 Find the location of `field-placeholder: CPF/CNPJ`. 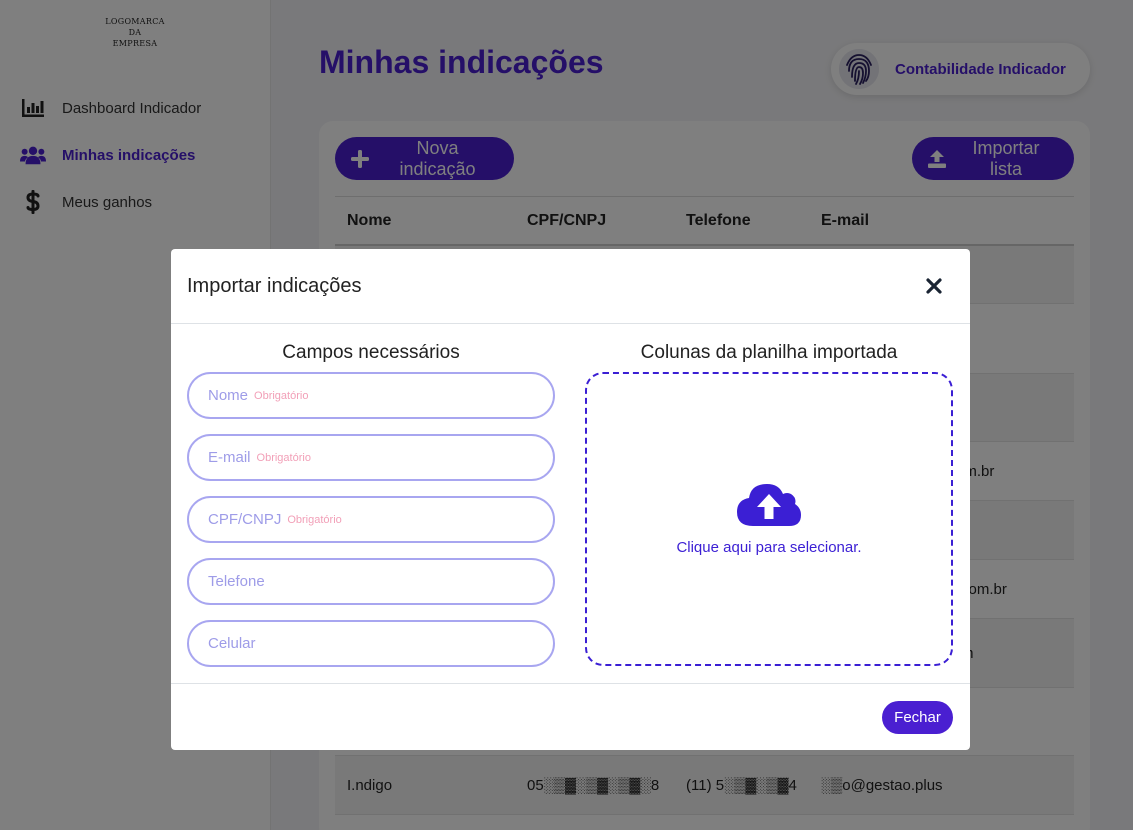

field-placeholder: CPF/CNPJ is located at coordinates (245, 519).